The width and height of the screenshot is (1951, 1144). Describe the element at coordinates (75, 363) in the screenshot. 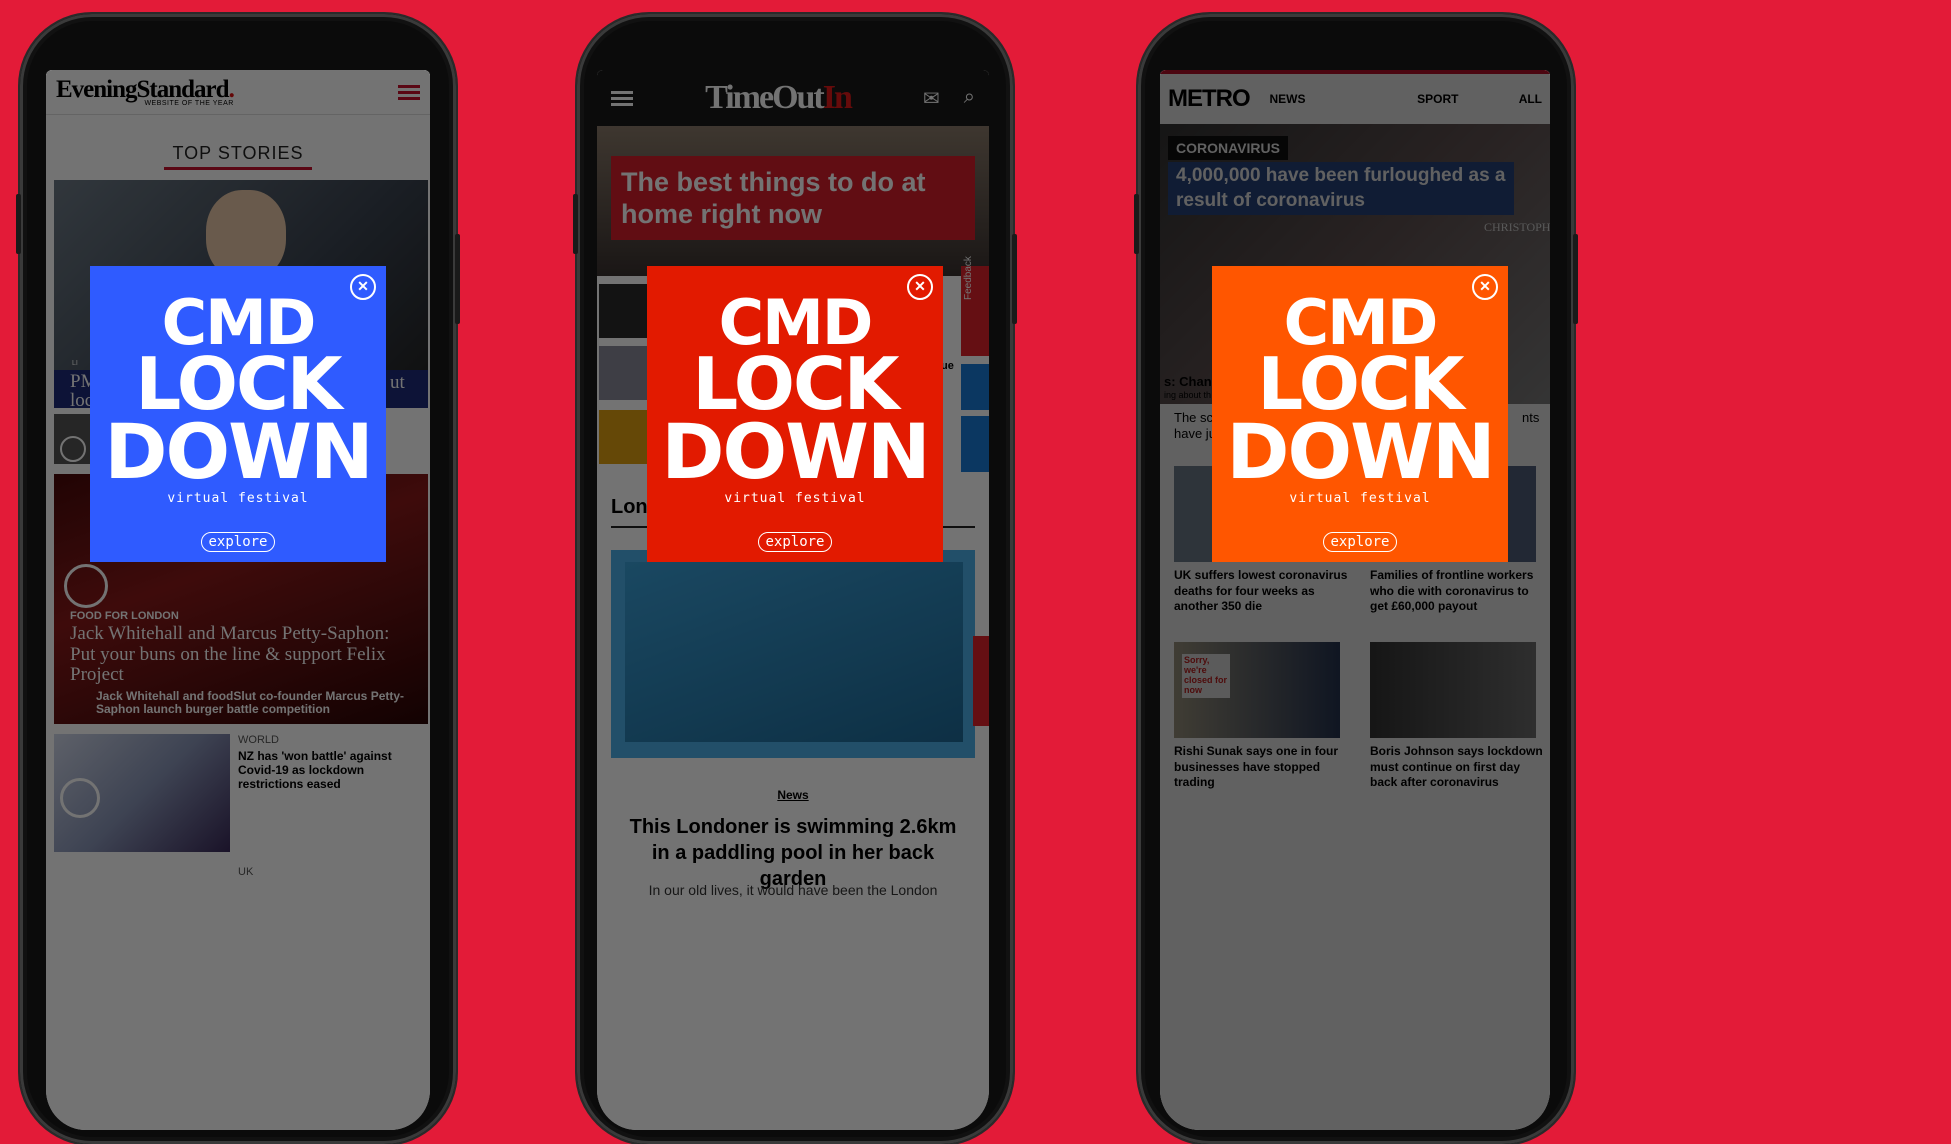

I see `live-label: LI` at that location.